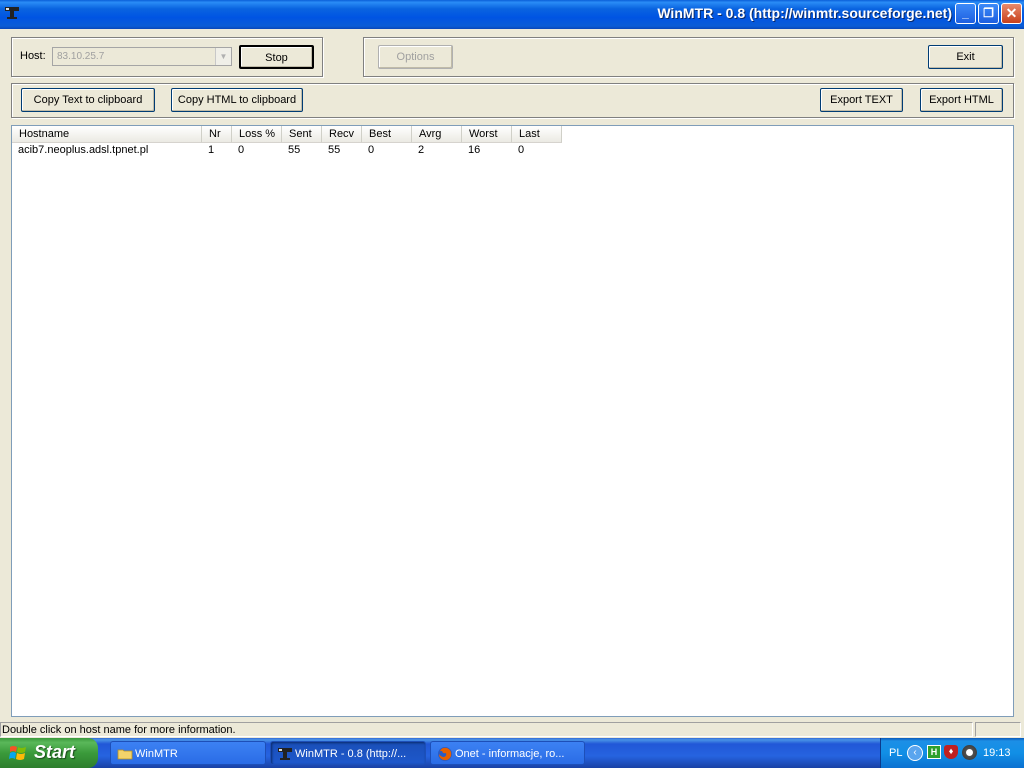 Image resolution: width=1024 pixels, height=768 pixels. Describe the element at coordinates (915, 753) in the screenshot. I see `chevron-left-icon: ‹` at that location.